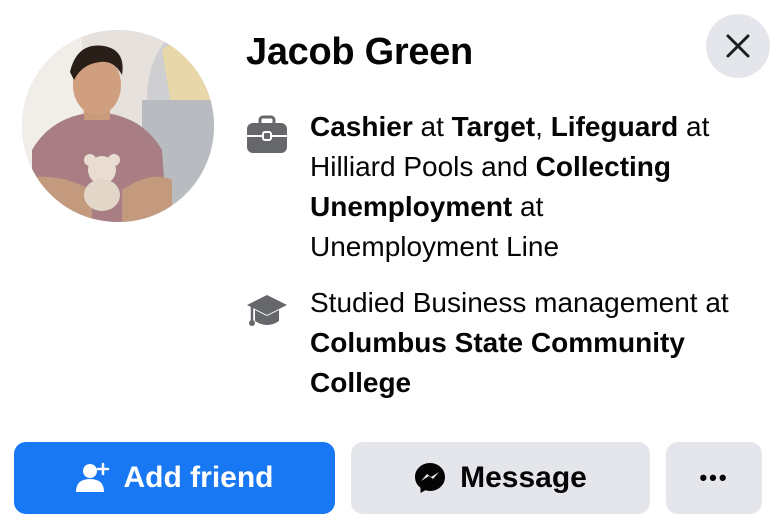 The image size is (777, 528). I want to click on text-at: at, so click(432, 126).